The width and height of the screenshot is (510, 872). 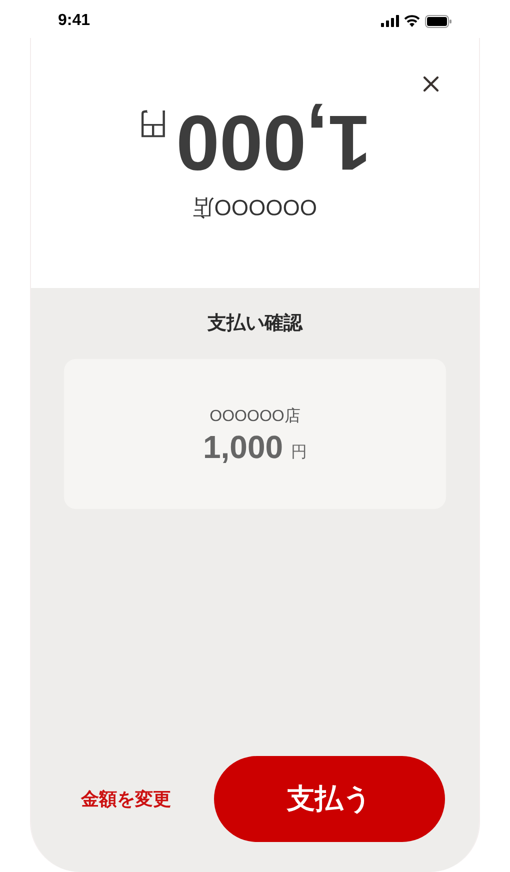 I want to click on pay-button: 支払う, so click(x=329, y=799).